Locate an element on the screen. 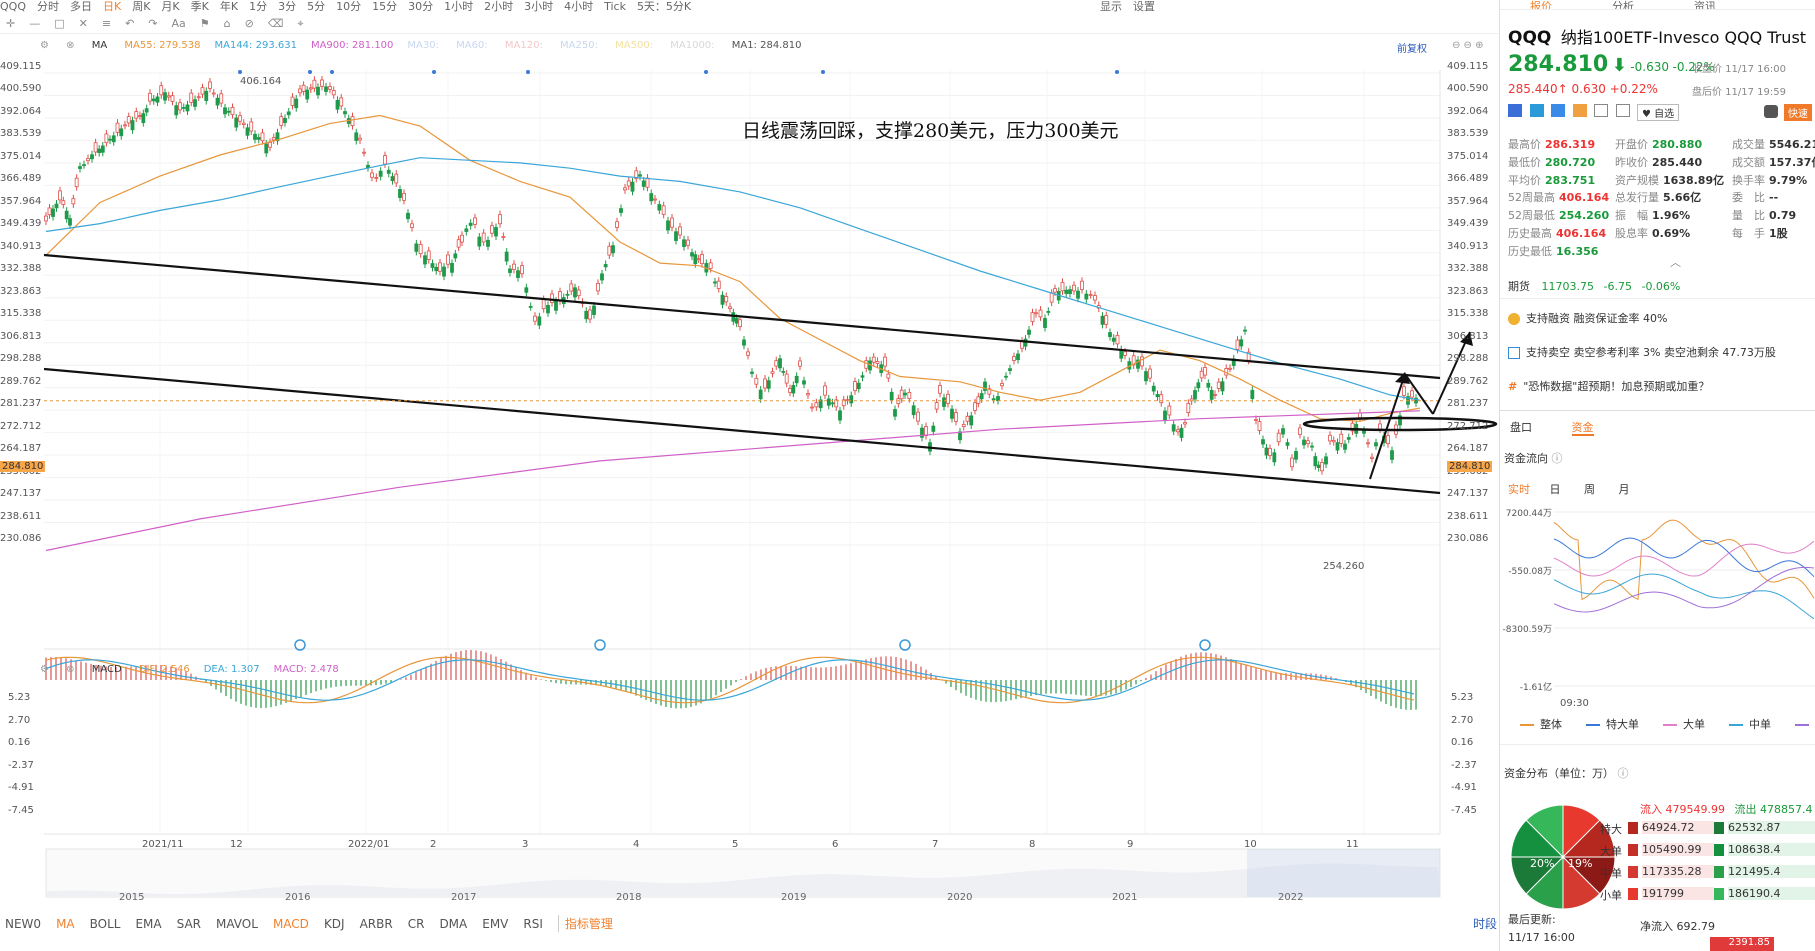  quote-tabs: 报价 分析 资讯 is located at coordinates (1657, 5).